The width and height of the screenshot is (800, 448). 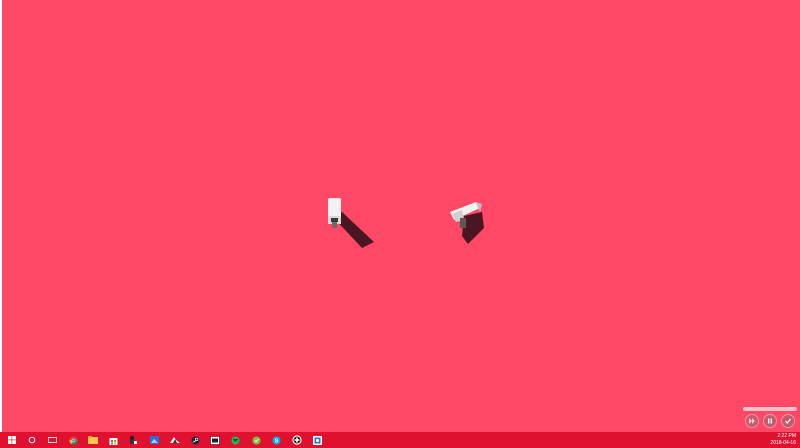 I want to click on figure-icon, so click(x=133, y=439).